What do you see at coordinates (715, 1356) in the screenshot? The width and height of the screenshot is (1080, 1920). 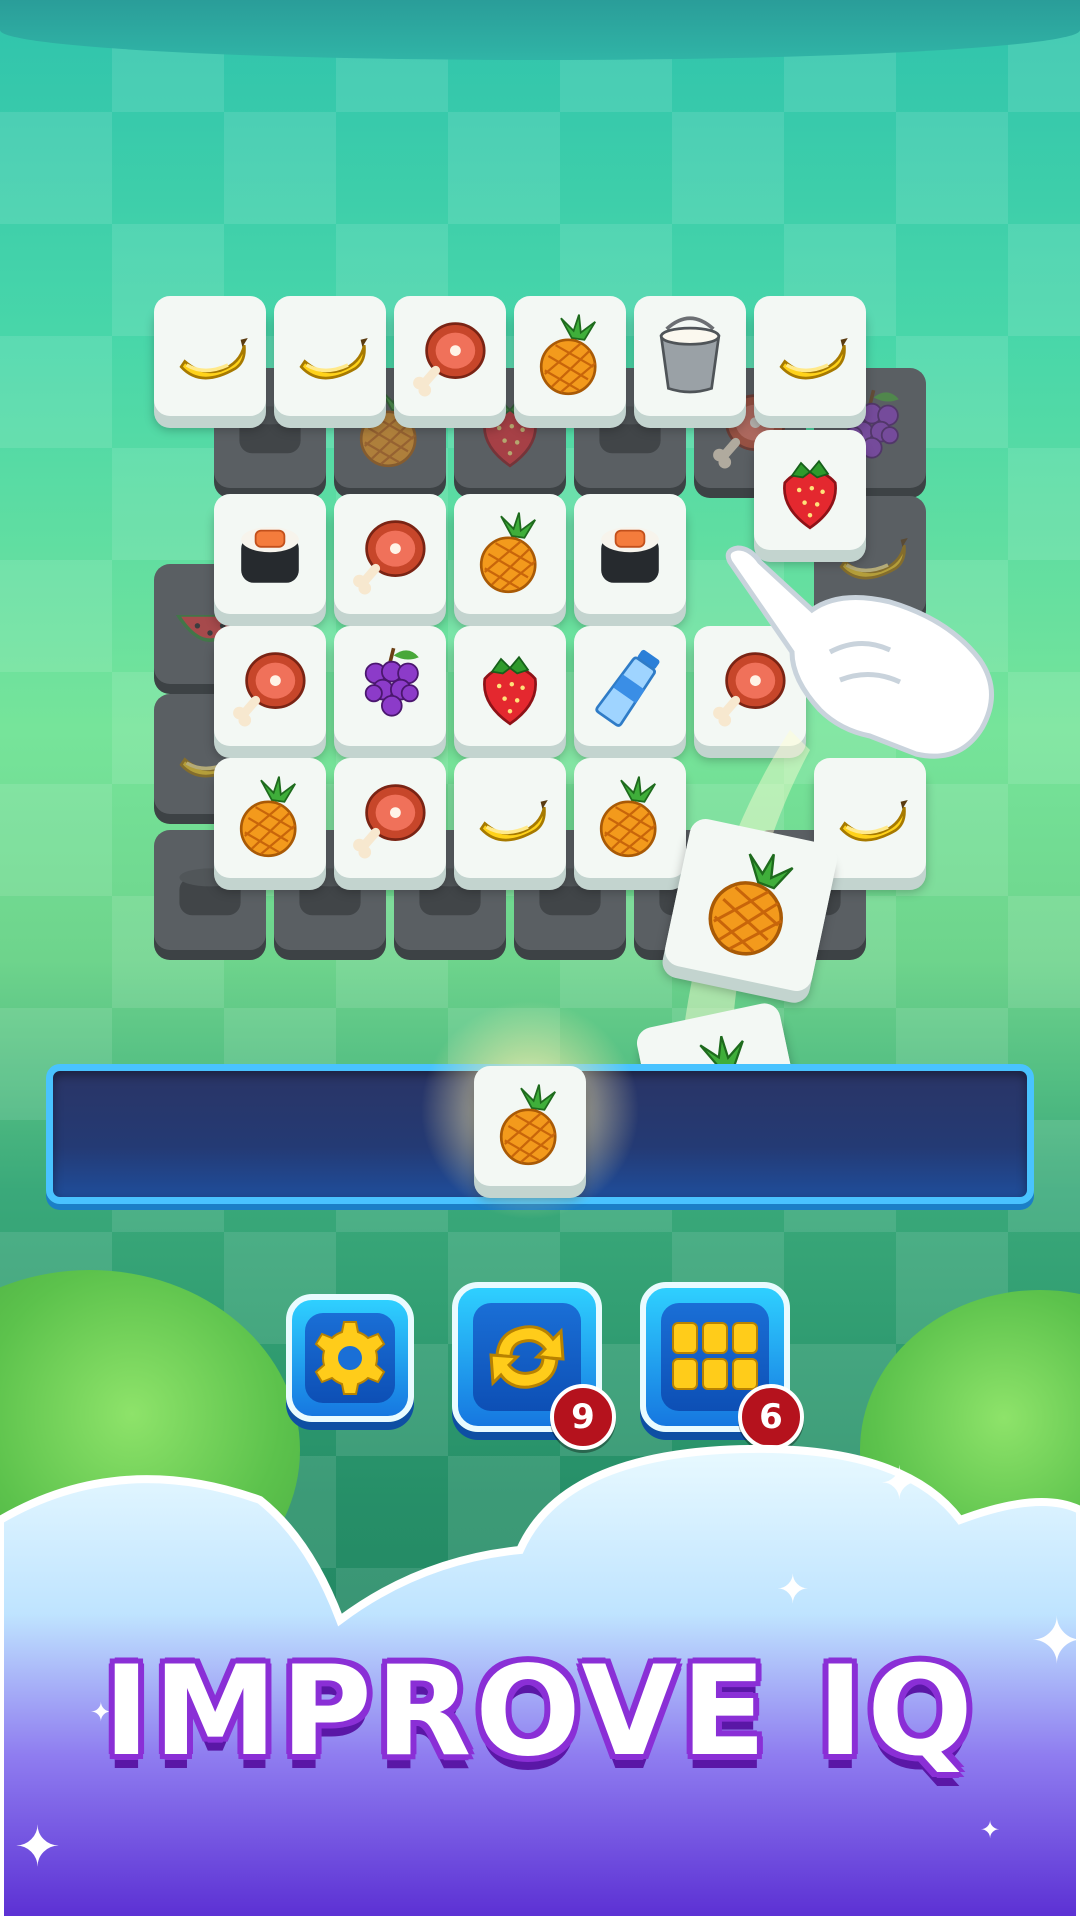 I see `tiles-grid-icon` at bounding box center [715, 1356].